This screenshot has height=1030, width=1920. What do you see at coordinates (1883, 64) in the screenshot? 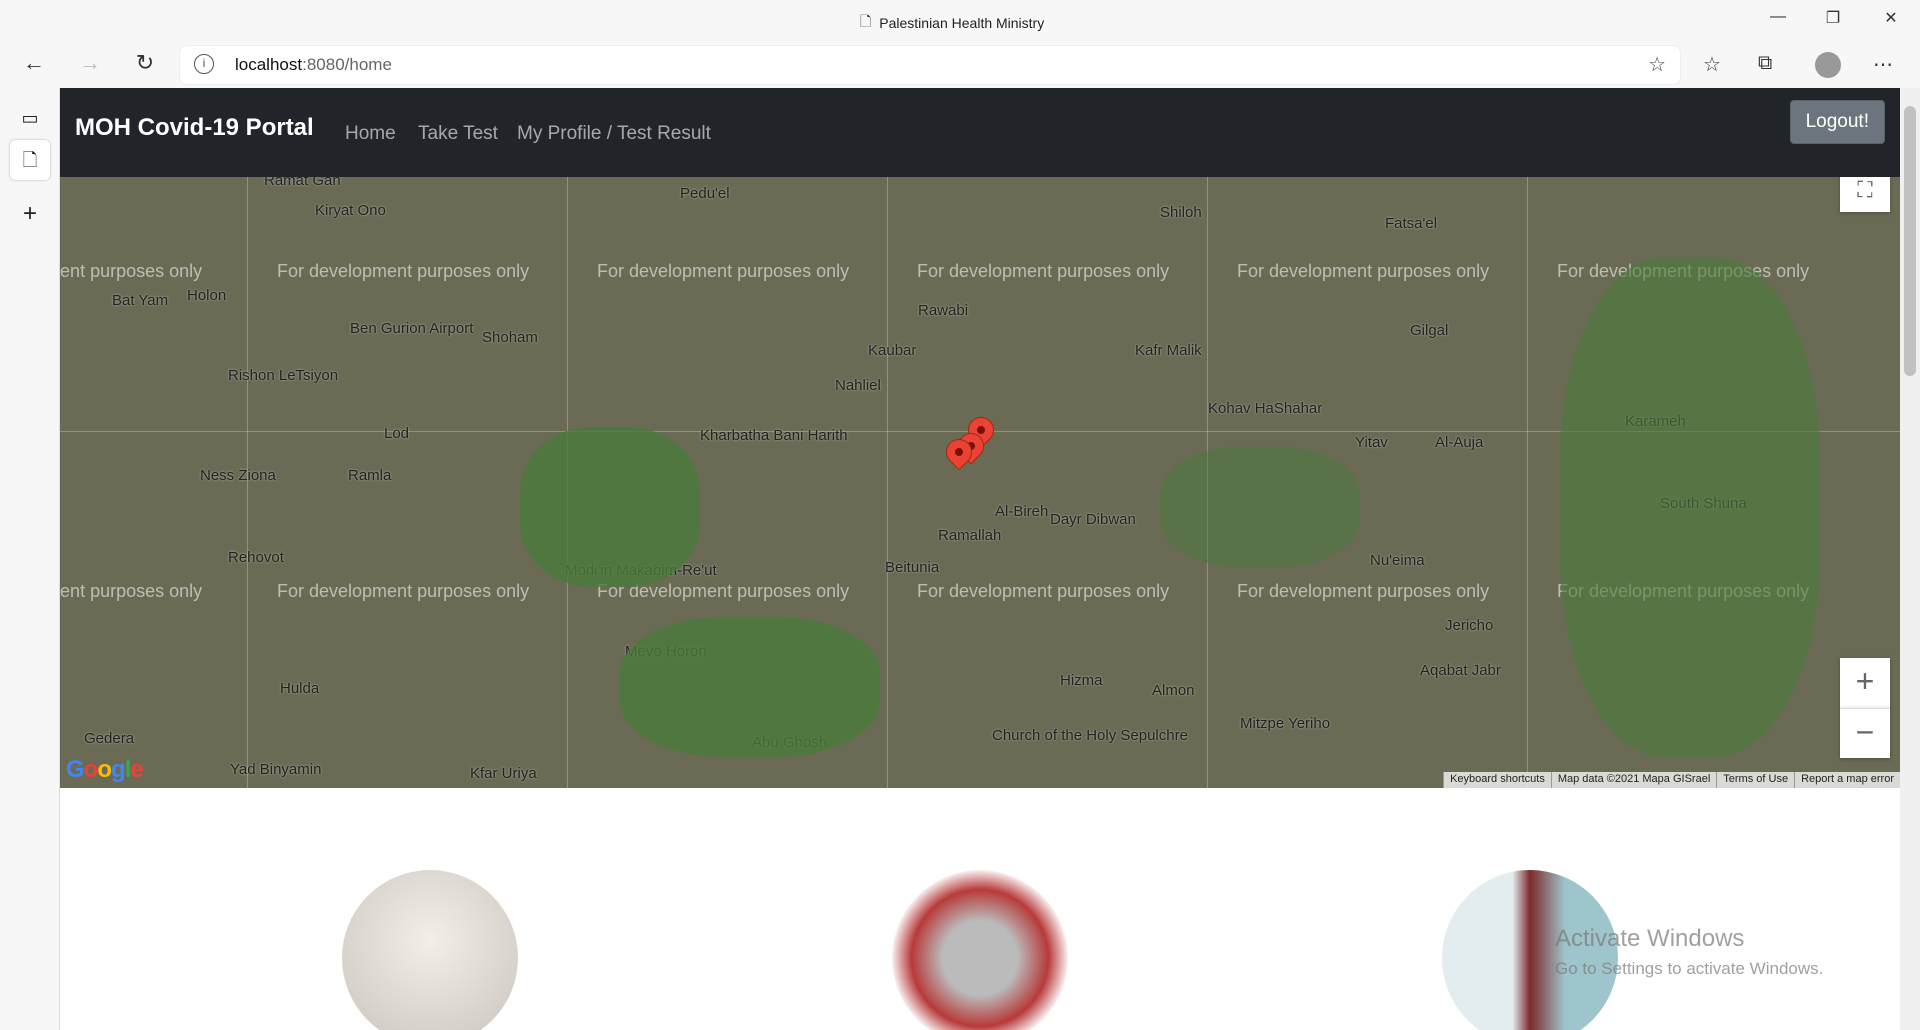
I see `more-icon: ⋯` at bounding box center [1883, 64].